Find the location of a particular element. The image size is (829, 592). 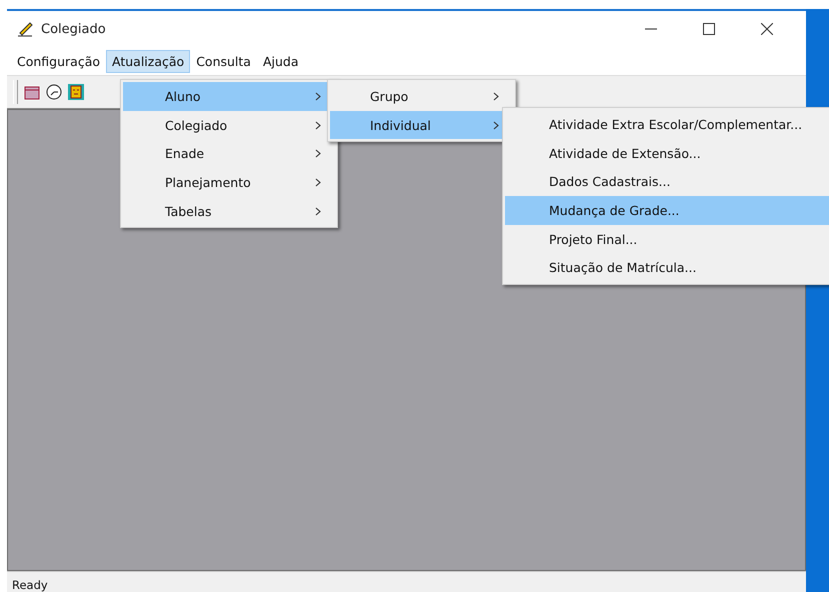

clock-icon is located at coordinates (54, 92).